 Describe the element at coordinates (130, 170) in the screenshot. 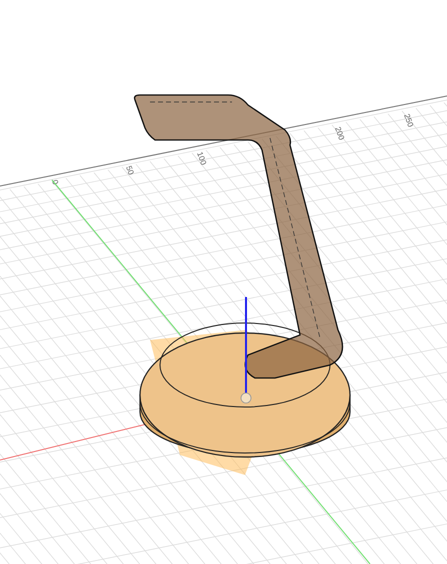

I see `ruler-label: 50` at that location.